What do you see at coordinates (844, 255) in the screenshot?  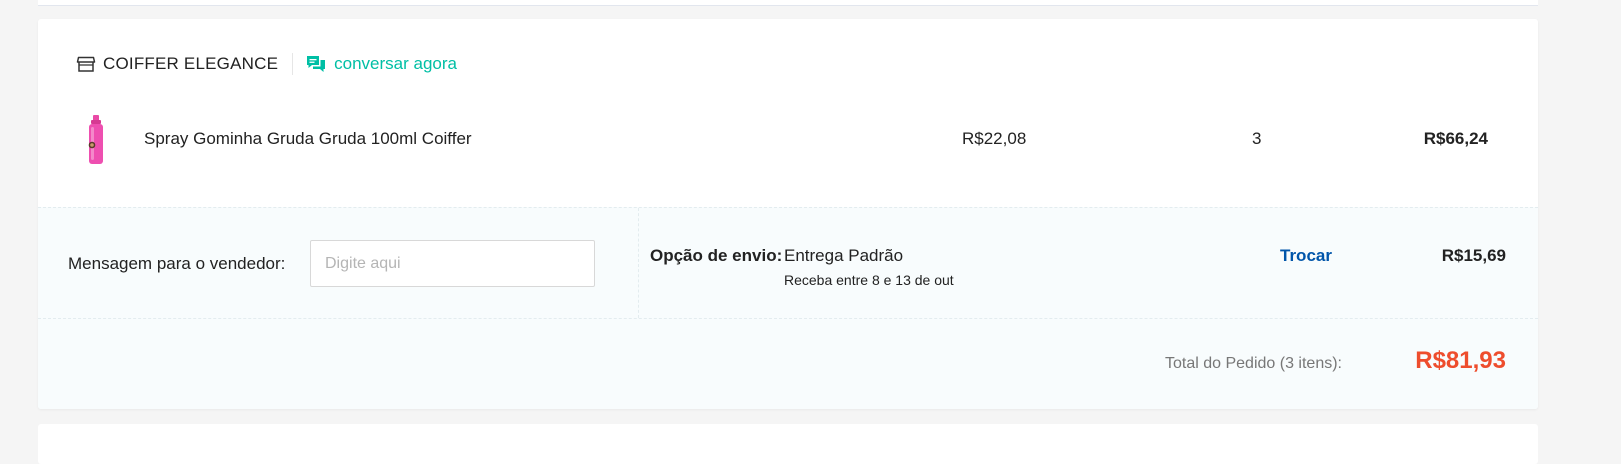 I see `shipping-method: Entrega Padrão` at bounding box center [844, 255].